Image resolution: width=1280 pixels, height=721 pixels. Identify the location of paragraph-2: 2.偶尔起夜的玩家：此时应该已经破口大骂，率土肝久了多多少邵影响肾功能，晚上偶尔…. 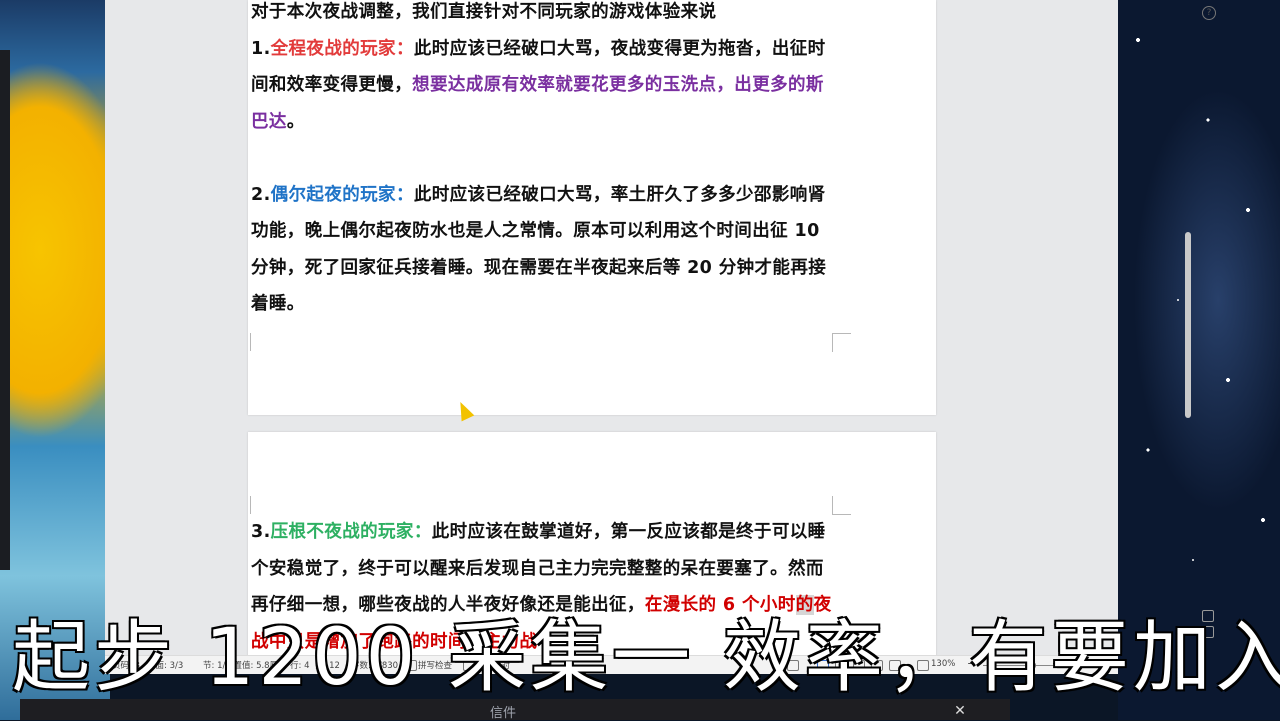
(539, 249).